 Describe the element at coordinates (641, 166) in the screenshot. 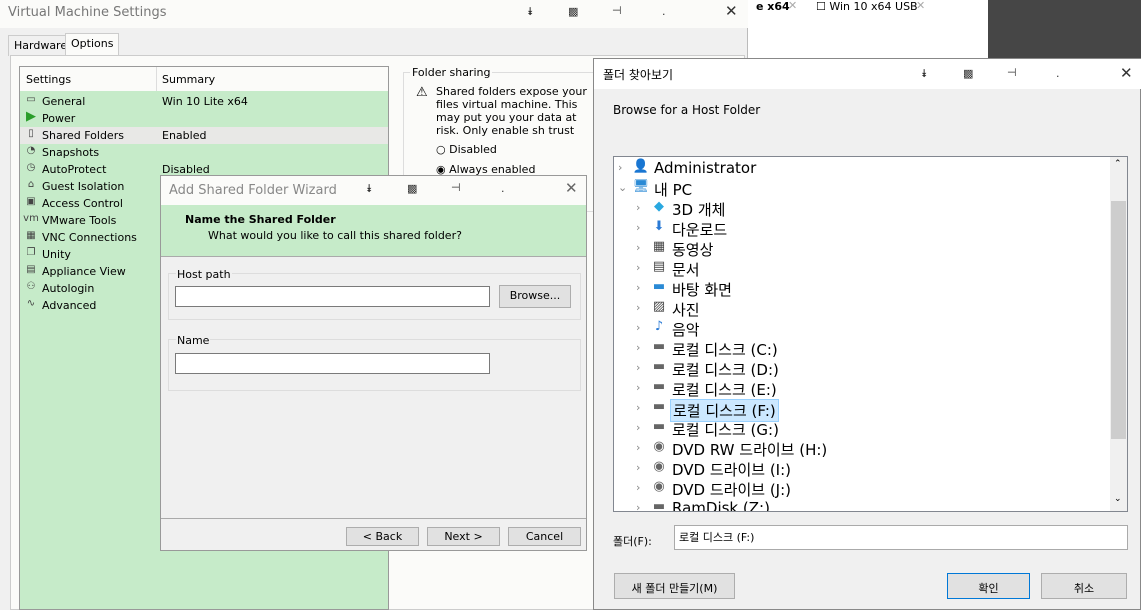

I see `user-icon: 👤` at that location.